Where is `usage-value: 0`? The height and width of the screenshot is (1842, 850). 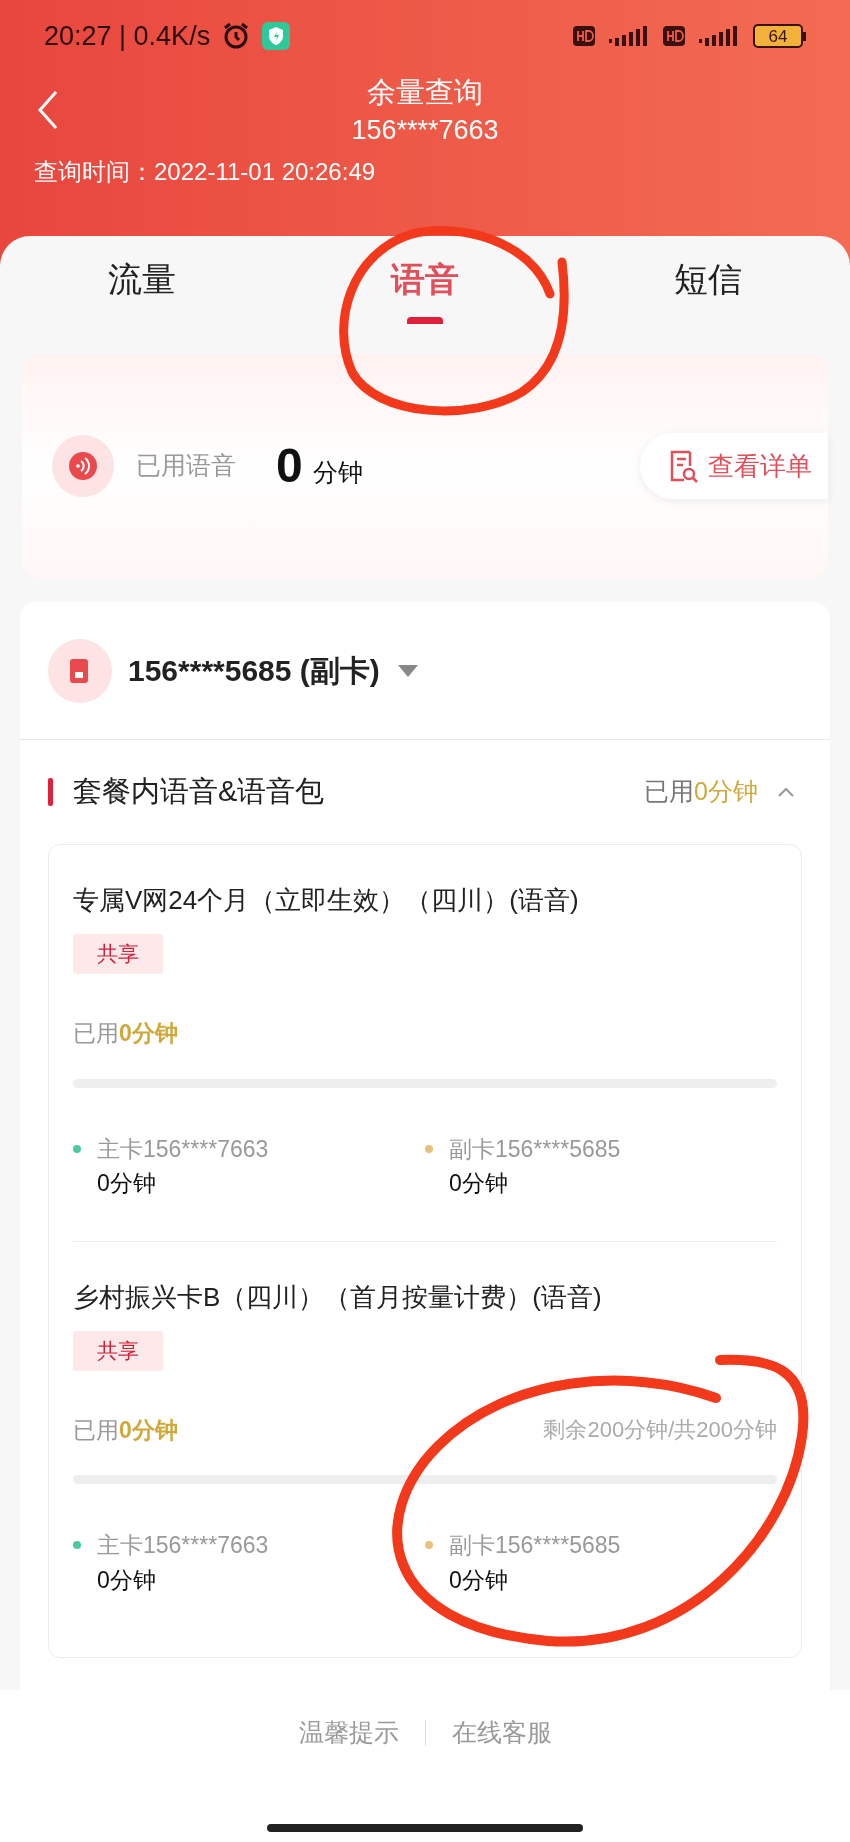
usage-value: 0 is located at coordinates (289, 466).